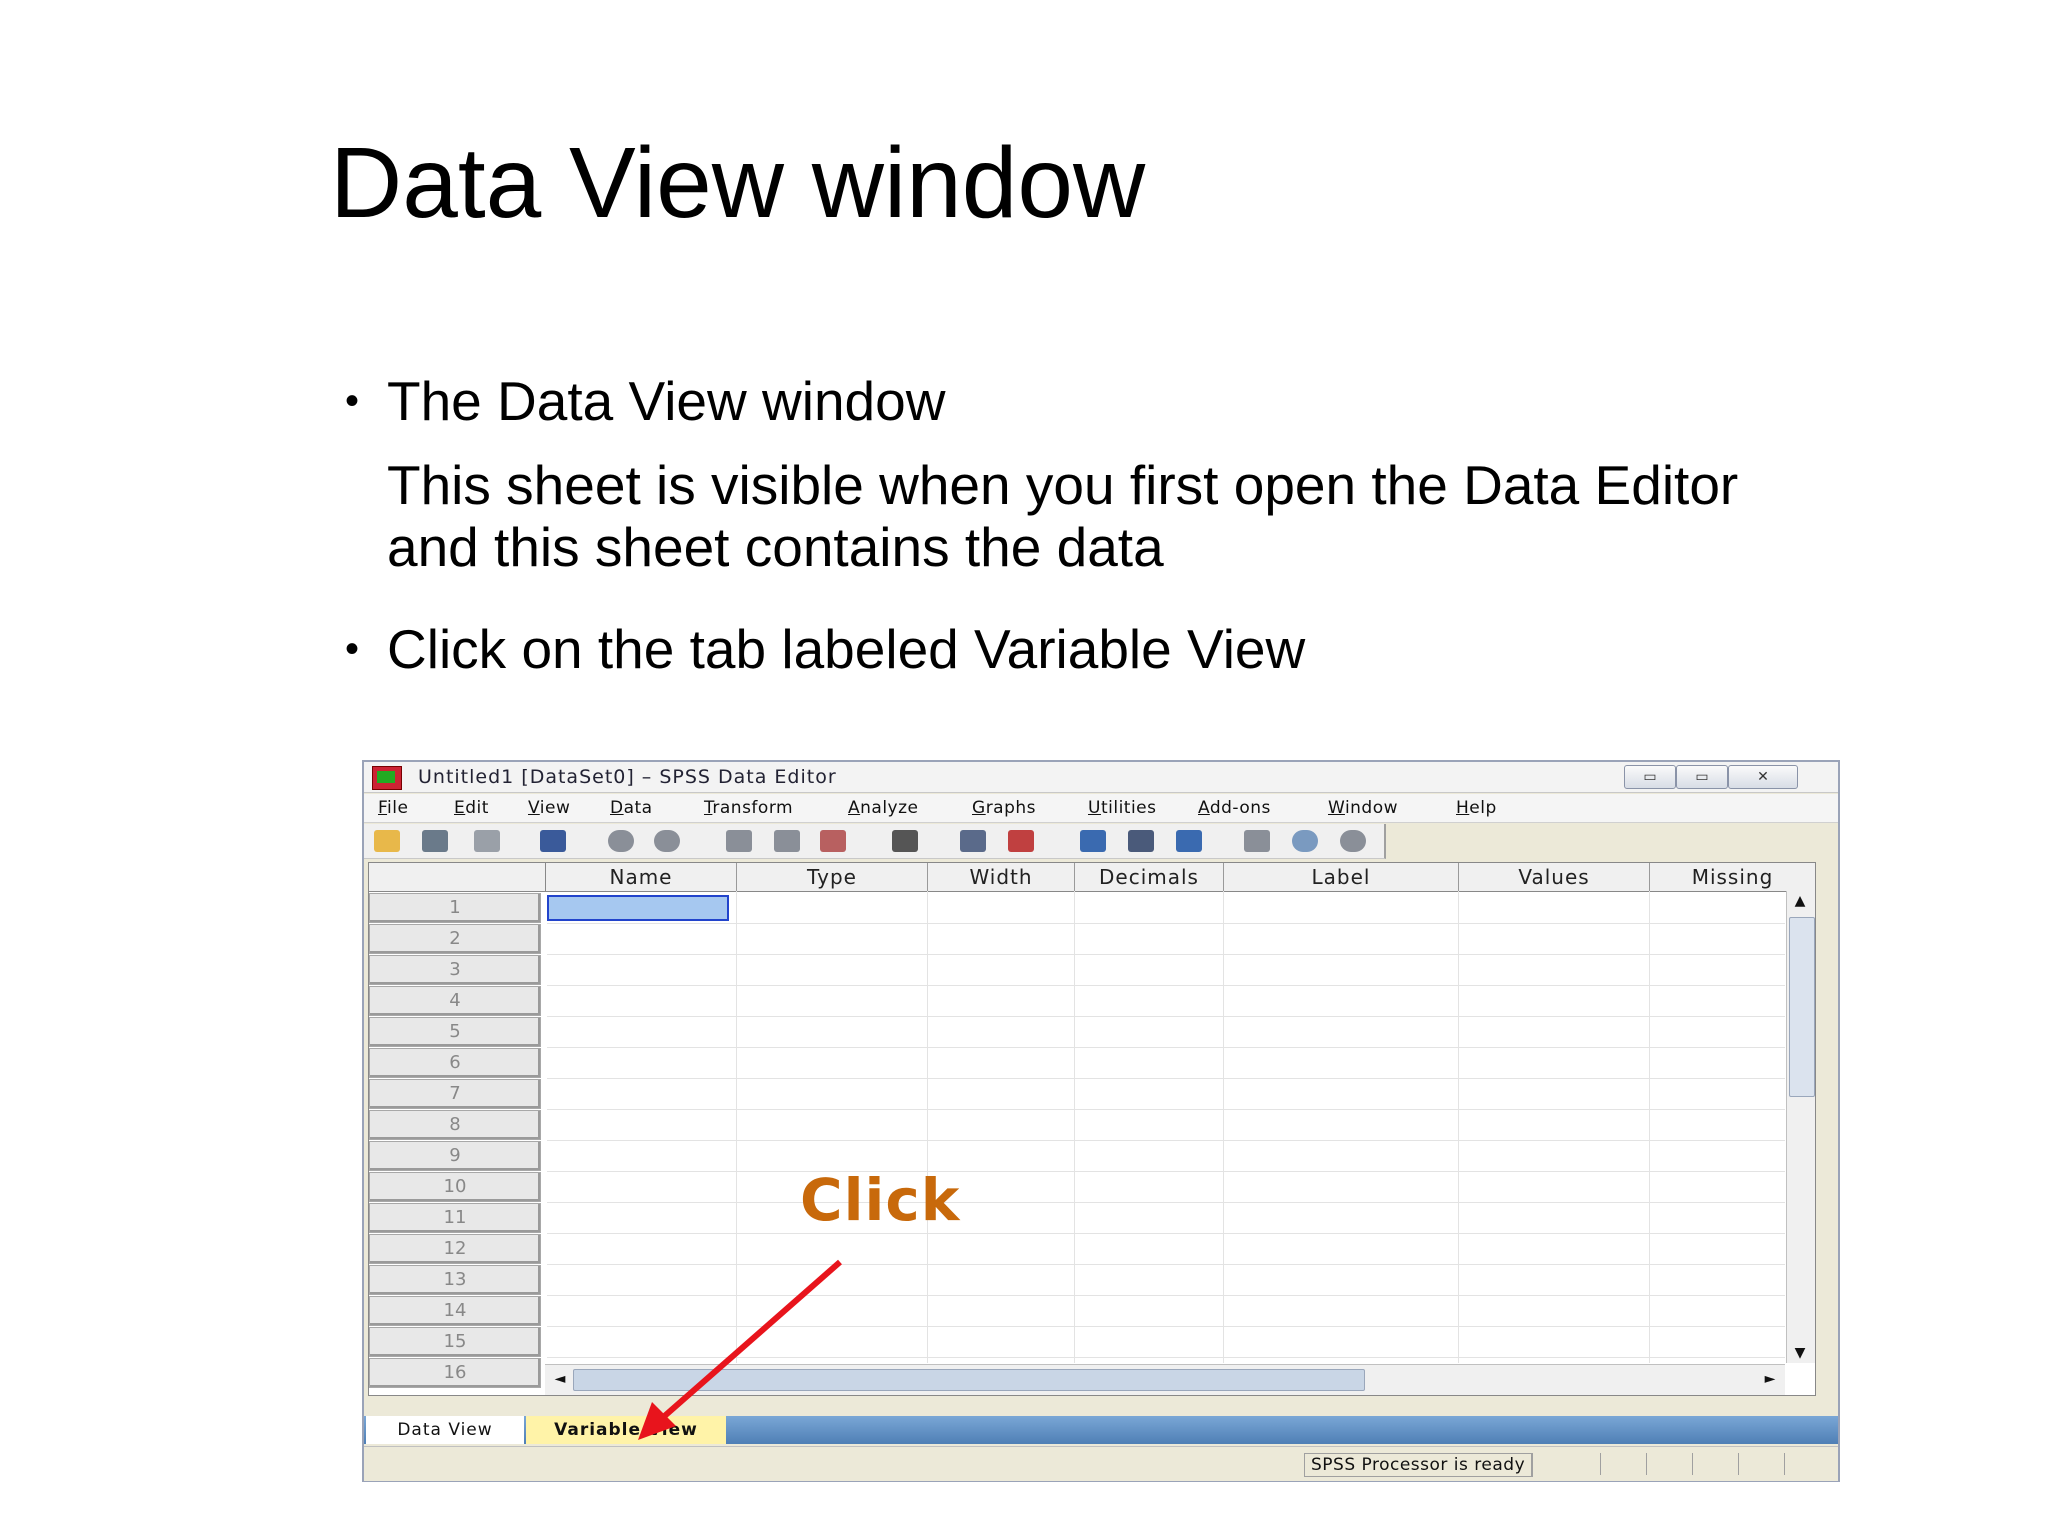 The height and width of the screenshot is (1536, 2048). I want to click on toolbar, so click(875, 841).